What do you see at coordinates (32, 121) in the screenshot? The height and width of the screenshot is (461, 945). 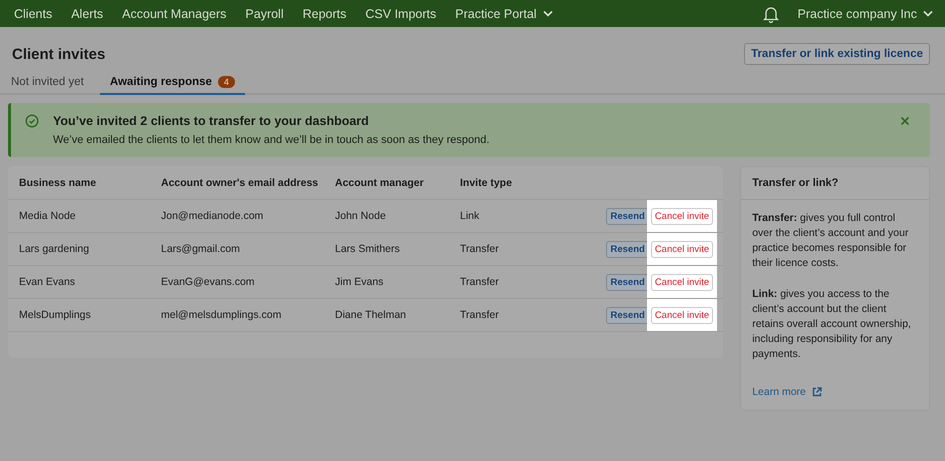 I see `check-circle-icon` at bounding box center [32, 121].